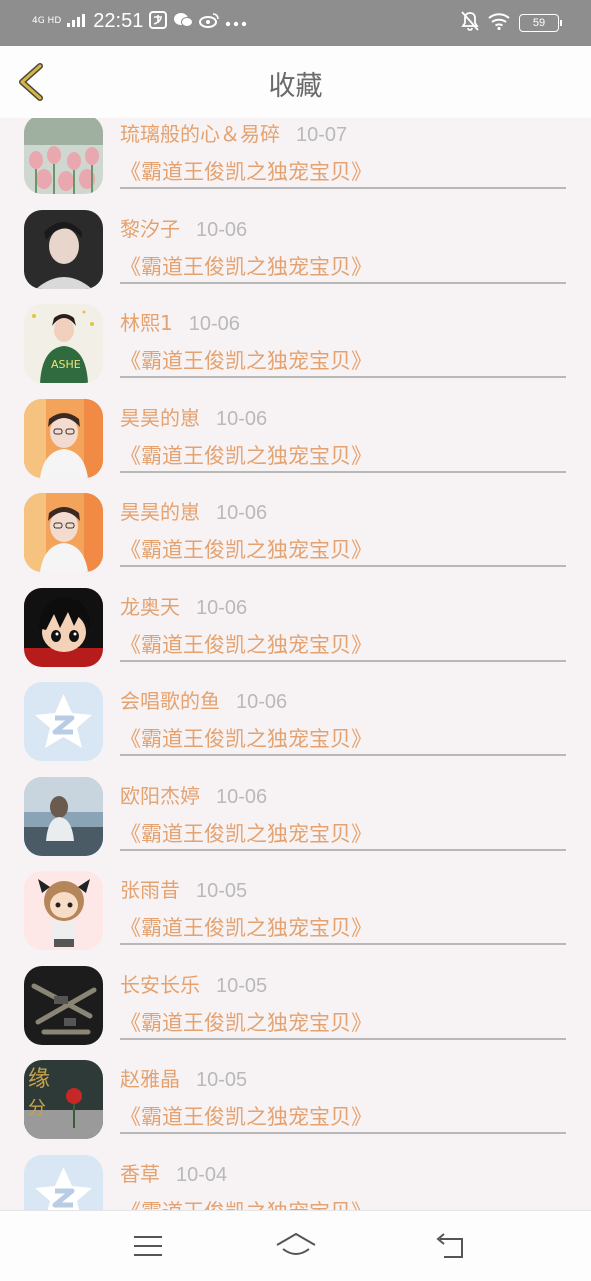  What do you see at coordinates (140, 1173) in the screenshot?
I see `user-name-text: 香草` at bounding box center [140, 1173].